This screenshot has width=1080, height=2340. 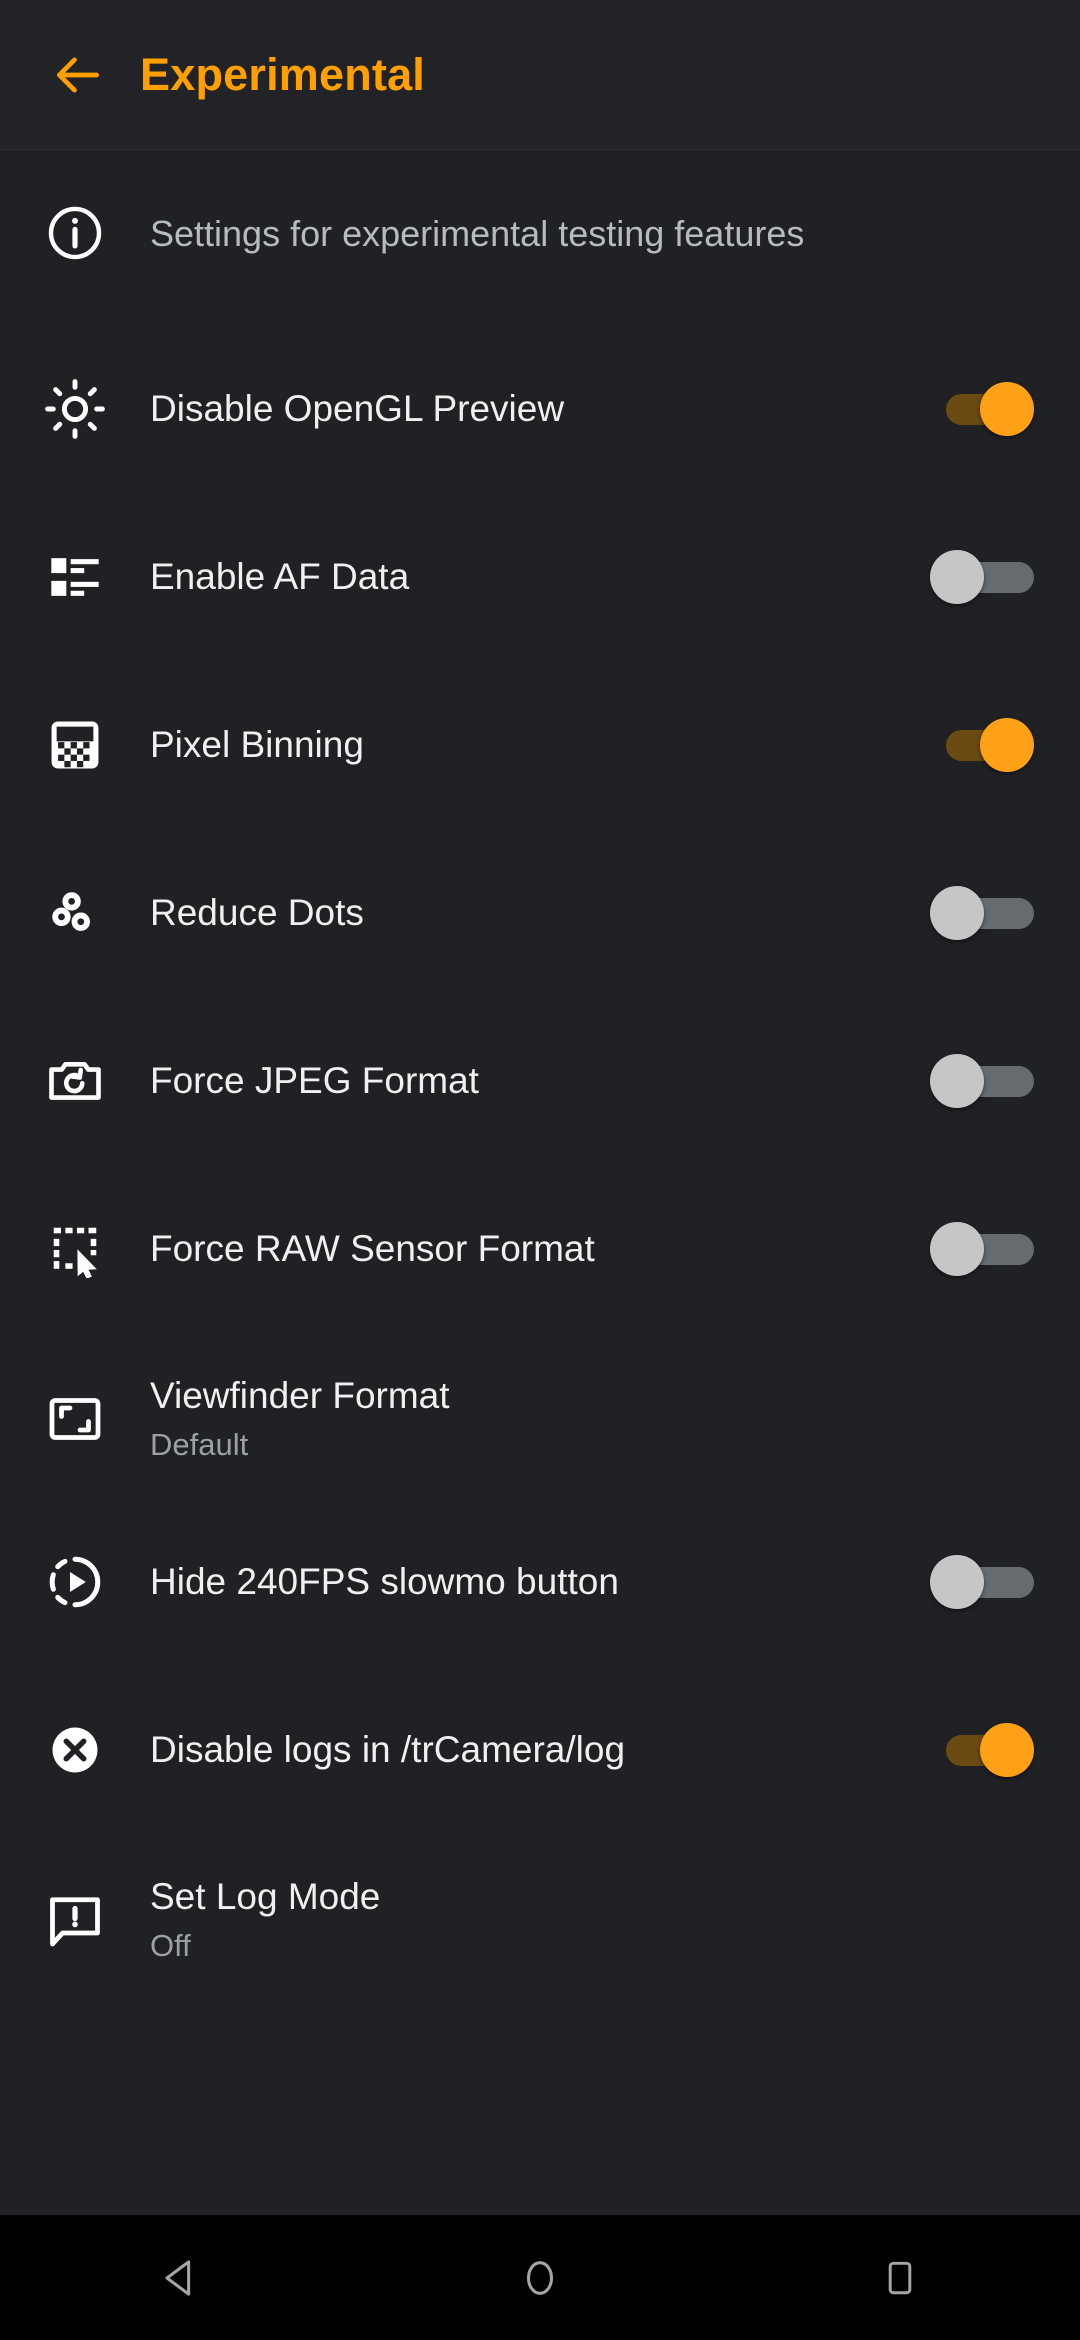 What do you see at coordinates (75, 1749) in the screenshot?
I see `cancel-circle-icon` at bounding box center [75, 1749].